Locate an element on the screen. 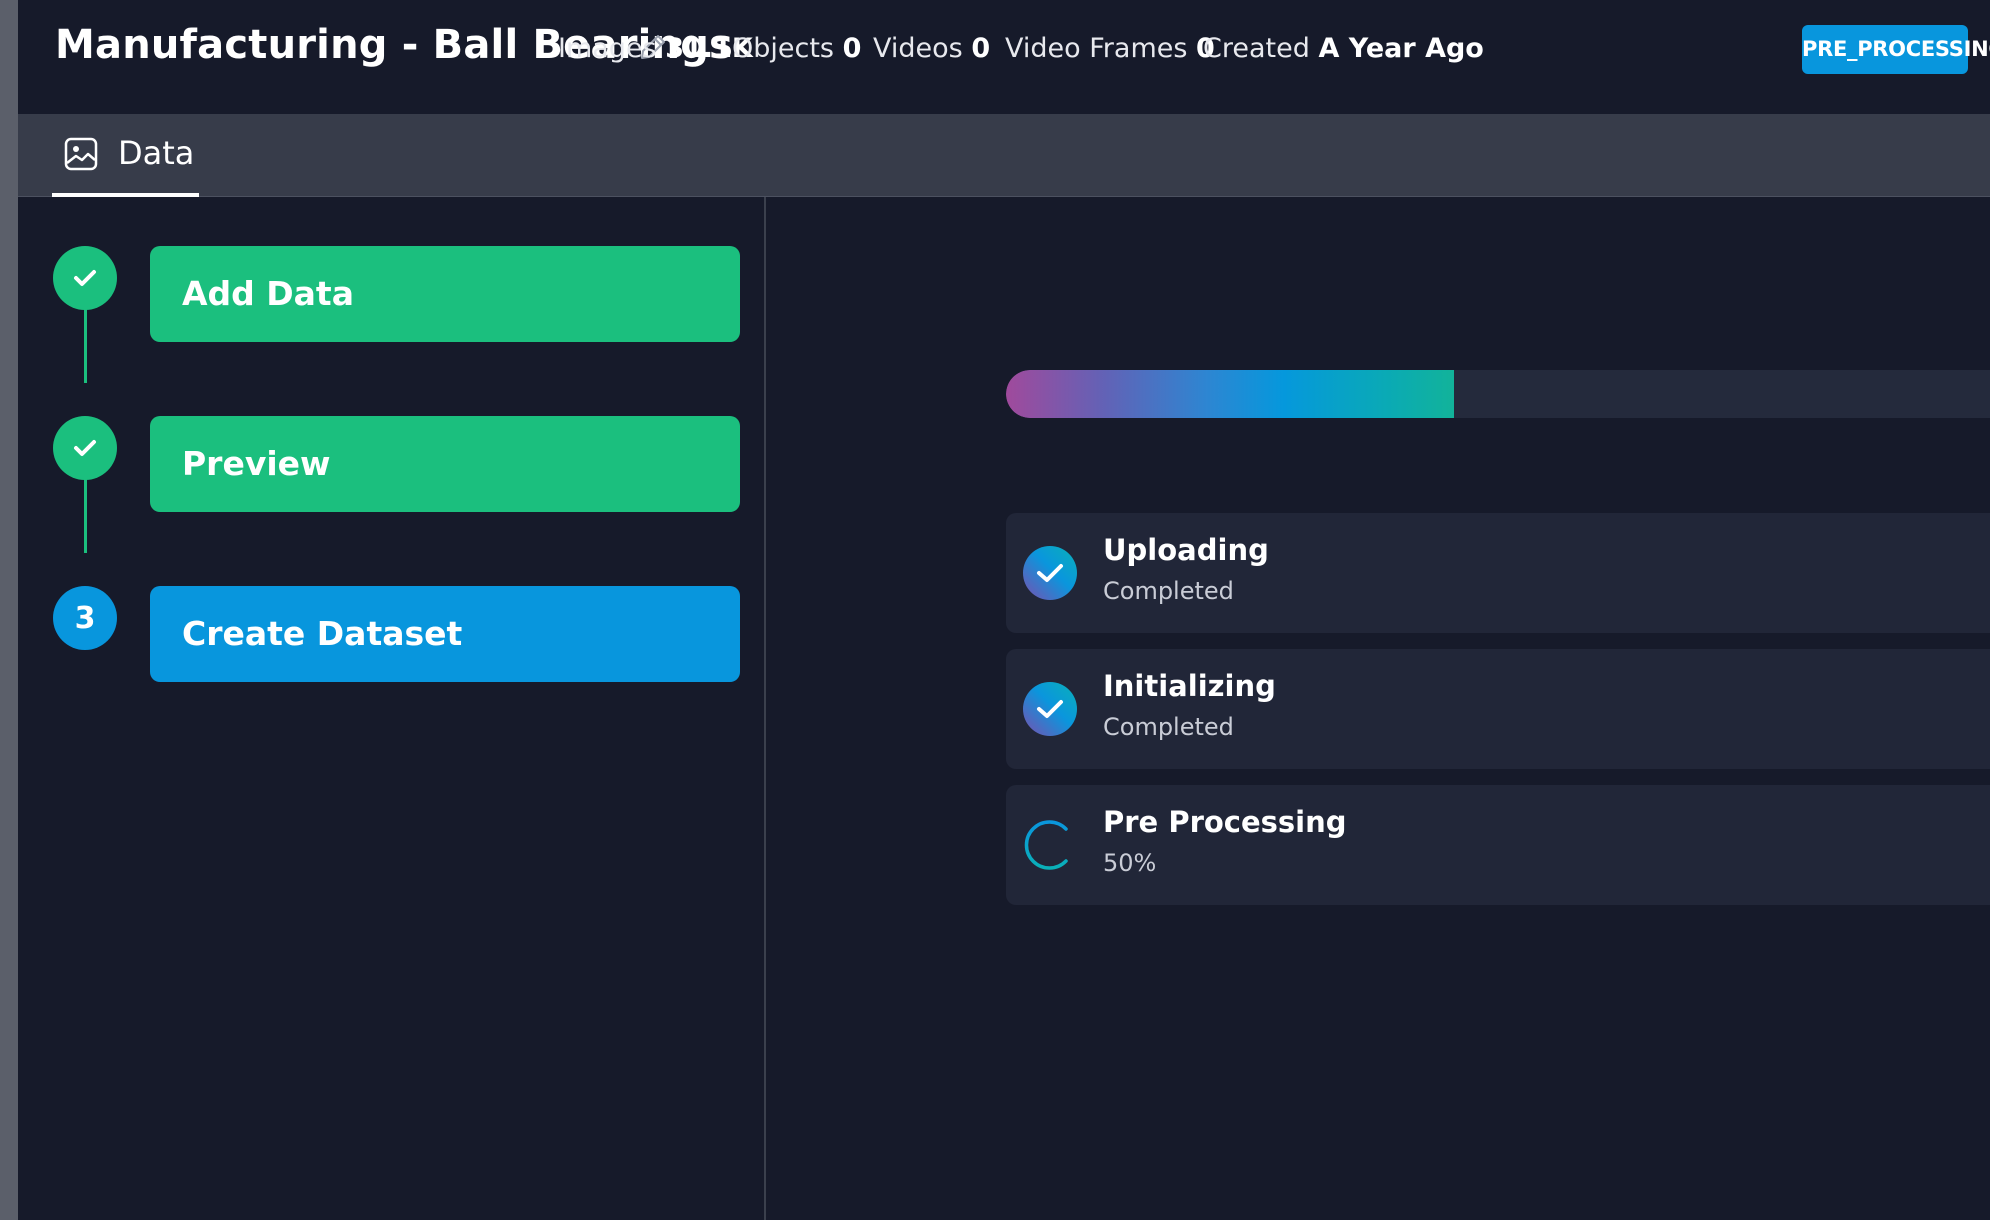 The height and width of the screenshot is (1220, 1990). stat-label: Objects is located at coordinates (783, 48).